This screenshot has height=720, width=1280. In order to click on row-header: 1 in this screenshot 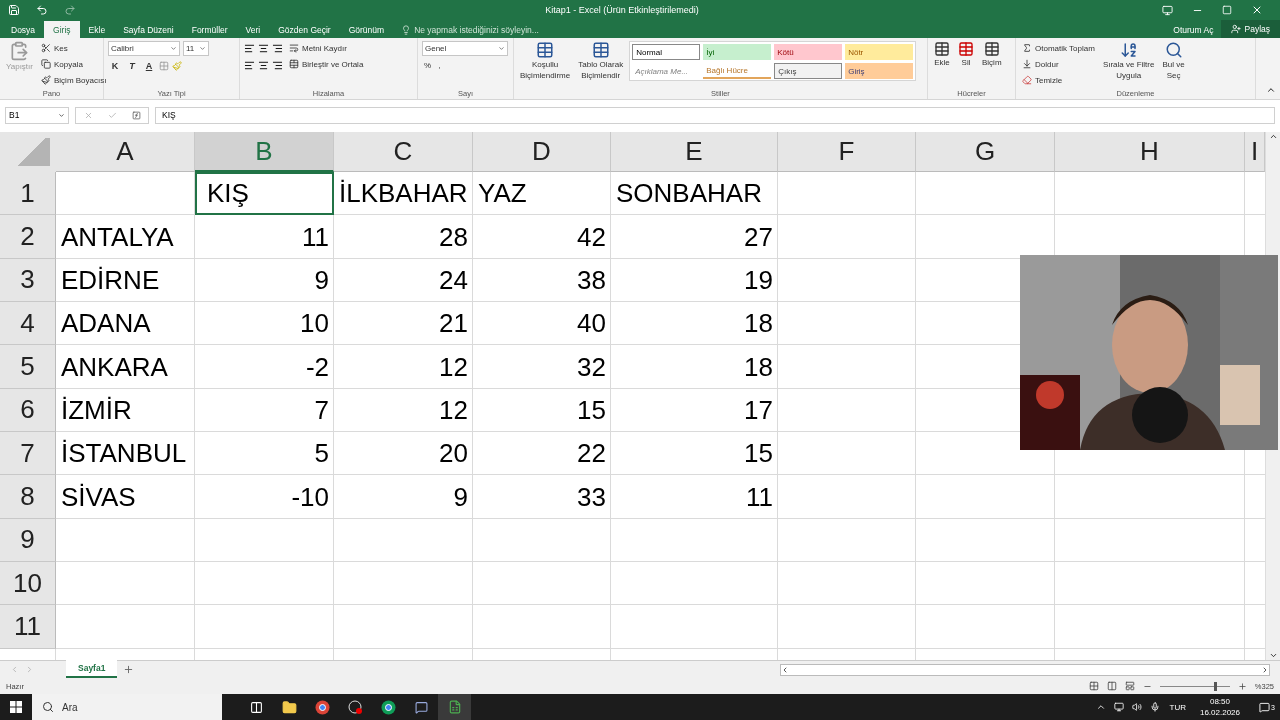, I will do `click(28, 194)`.